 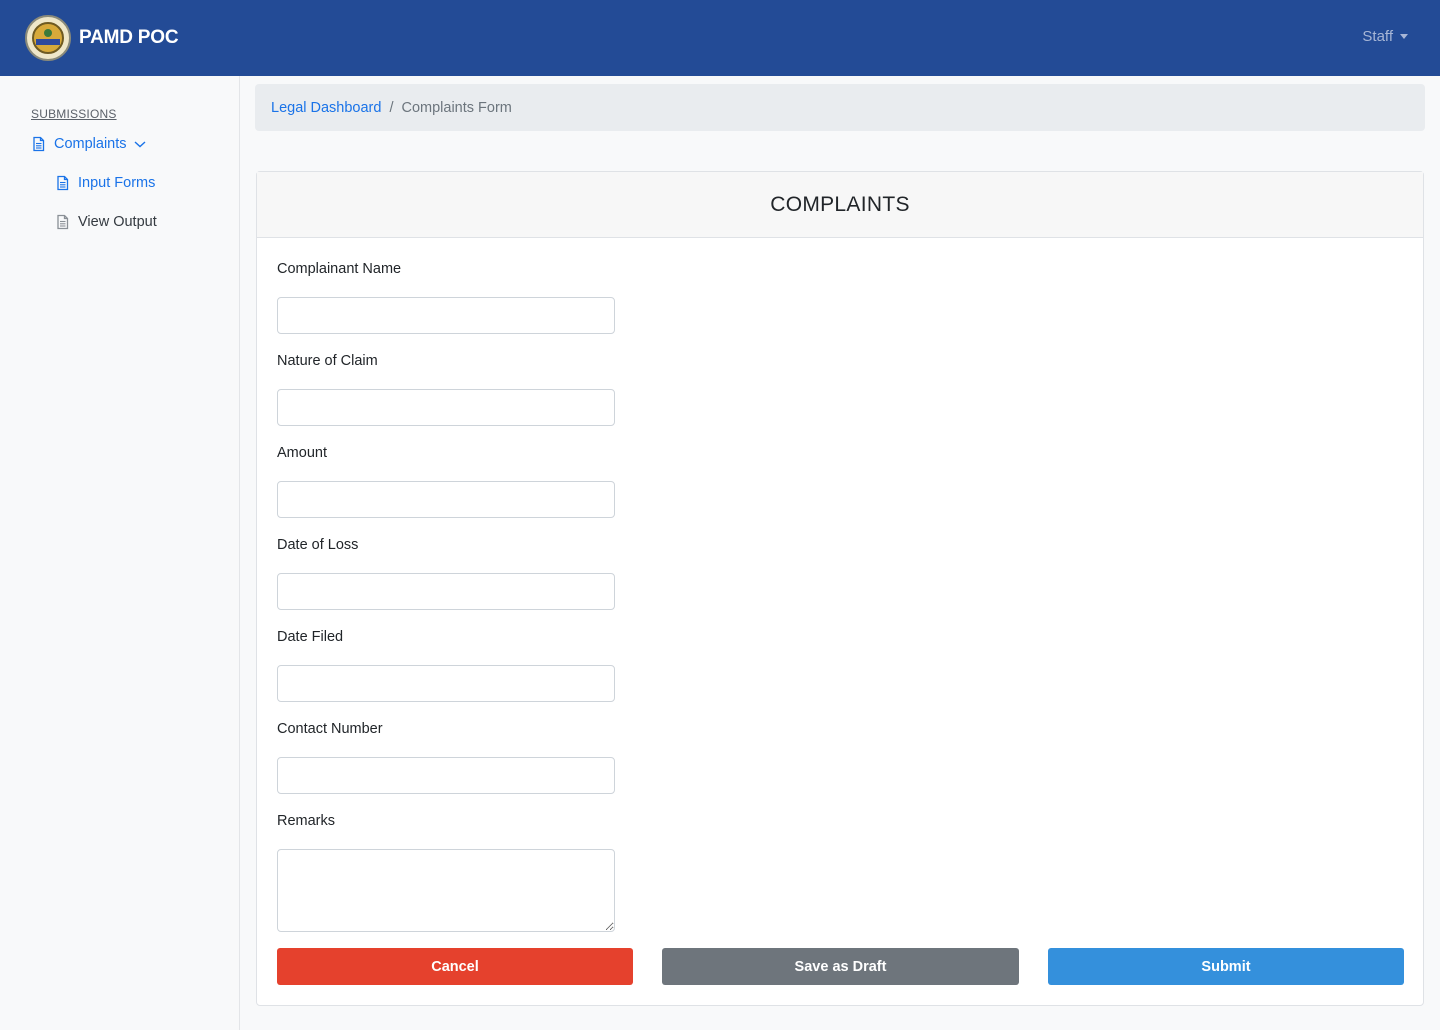 What do you see at coordinates (720, 38) in the screenshot?
I see `top-navbar: PAMD POC Staff` at bounding box center [720, 38].